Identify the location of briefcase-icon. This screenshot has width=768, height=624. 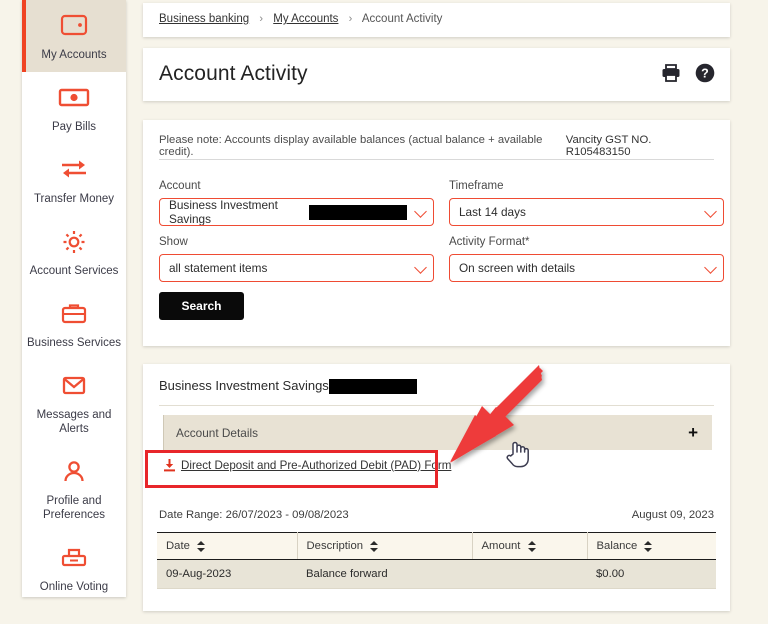
(74, 315).